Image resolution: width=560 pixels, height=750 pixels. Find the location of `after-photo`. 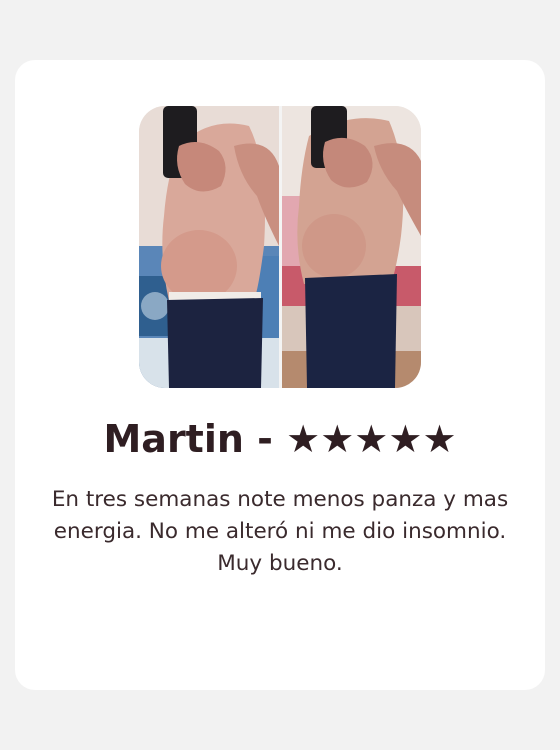

after-photo is located at coordinates (351, 247).